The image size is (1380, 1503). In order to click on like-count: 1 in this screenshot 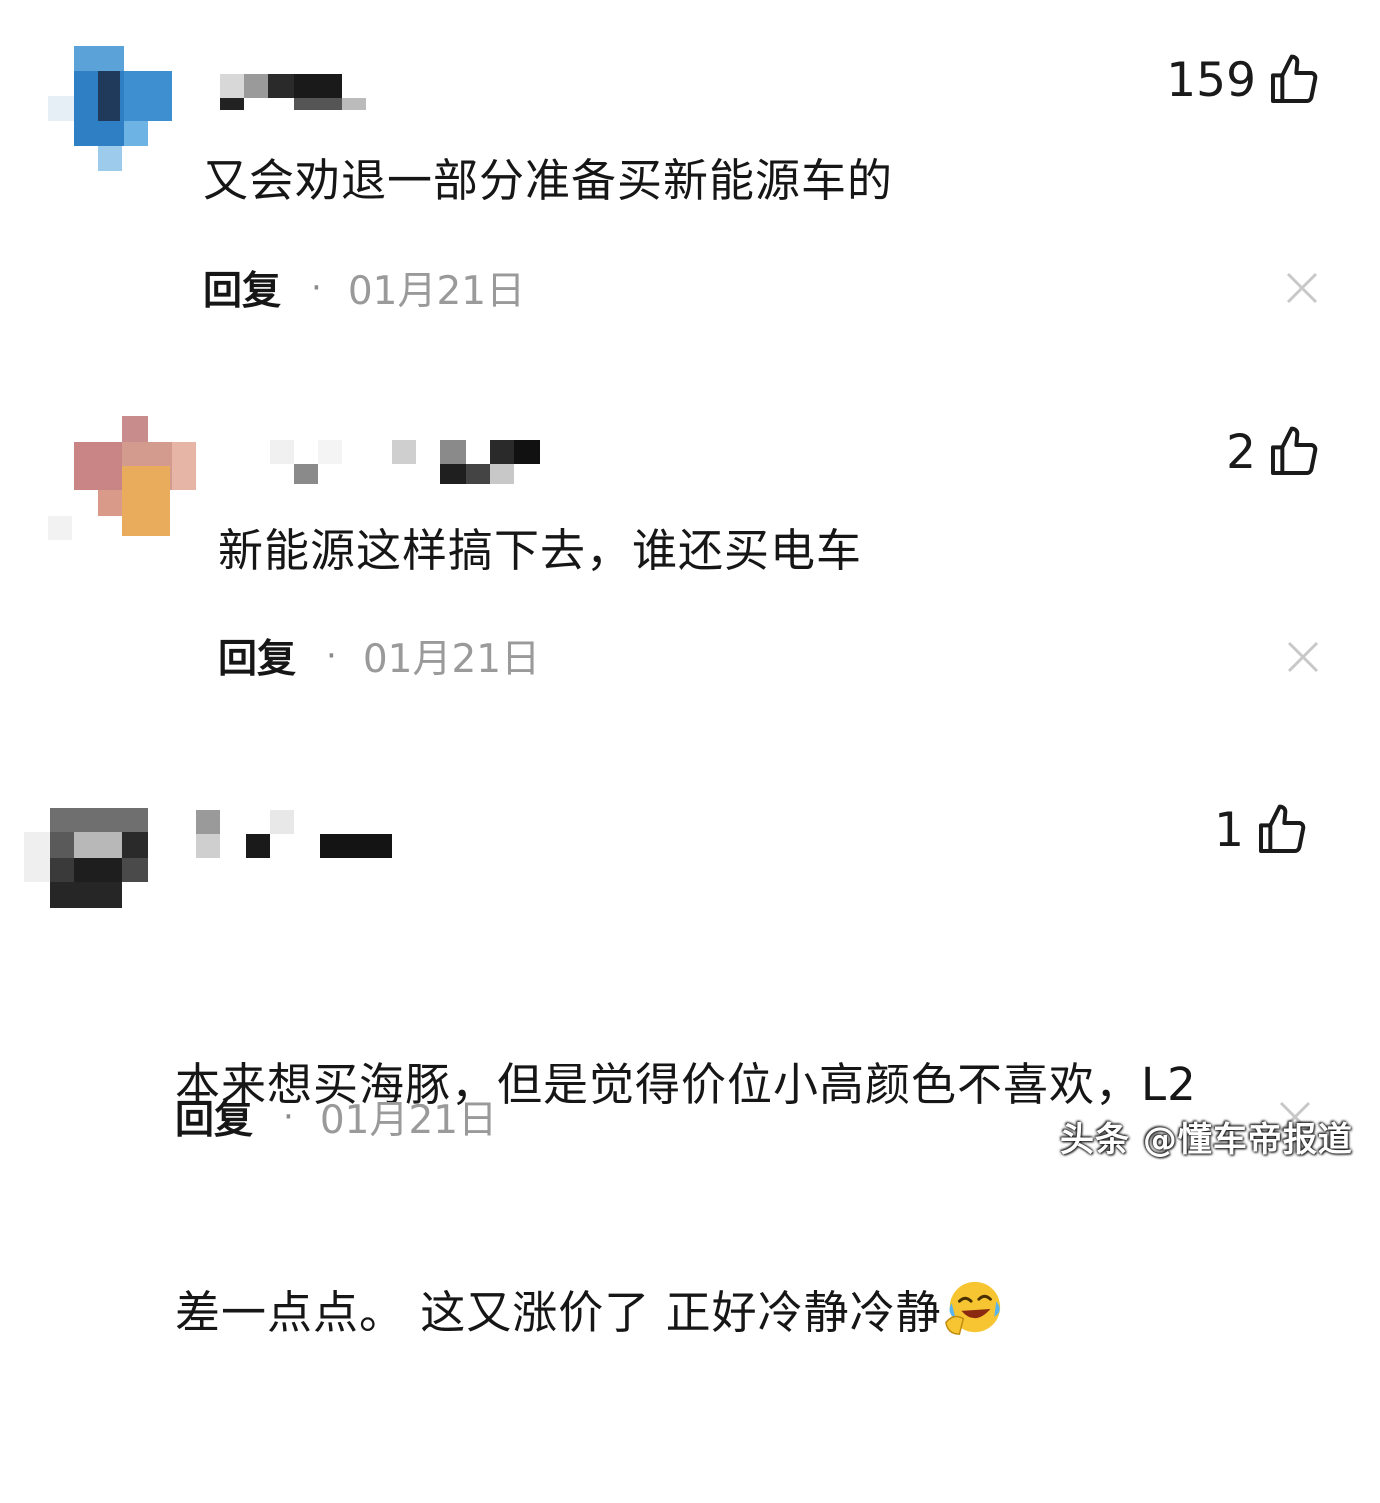, I will do `click(1229, 830)`.